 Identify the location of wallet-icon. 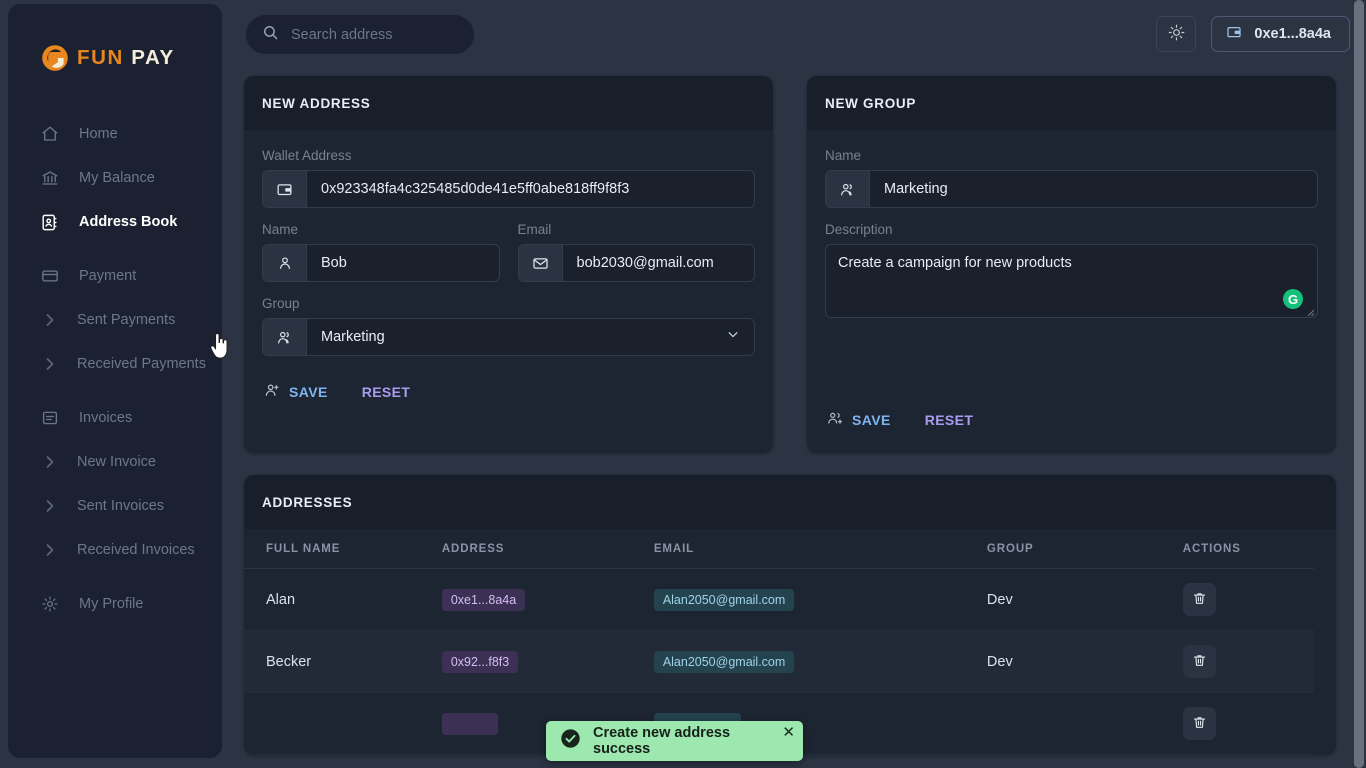
(1234, 34).